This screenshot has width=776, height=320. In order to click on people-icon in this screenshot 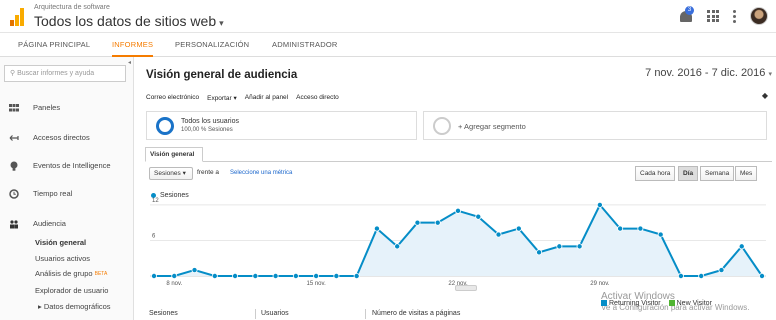, I will do `click(14, 224)`.